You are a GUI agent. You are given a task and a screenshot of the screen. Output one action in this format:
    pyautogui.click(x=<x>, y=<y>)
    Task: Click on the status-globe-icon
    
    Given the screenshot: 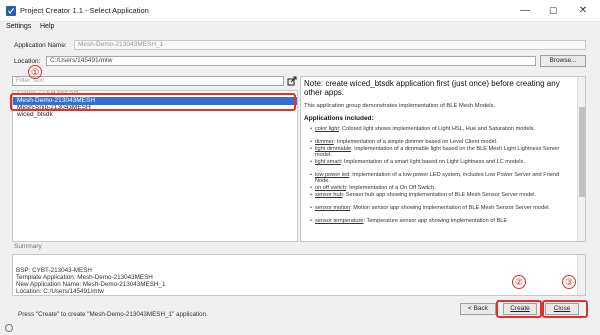 What is the action you would take?
    pyautogui.click(x=9, y=328)
    